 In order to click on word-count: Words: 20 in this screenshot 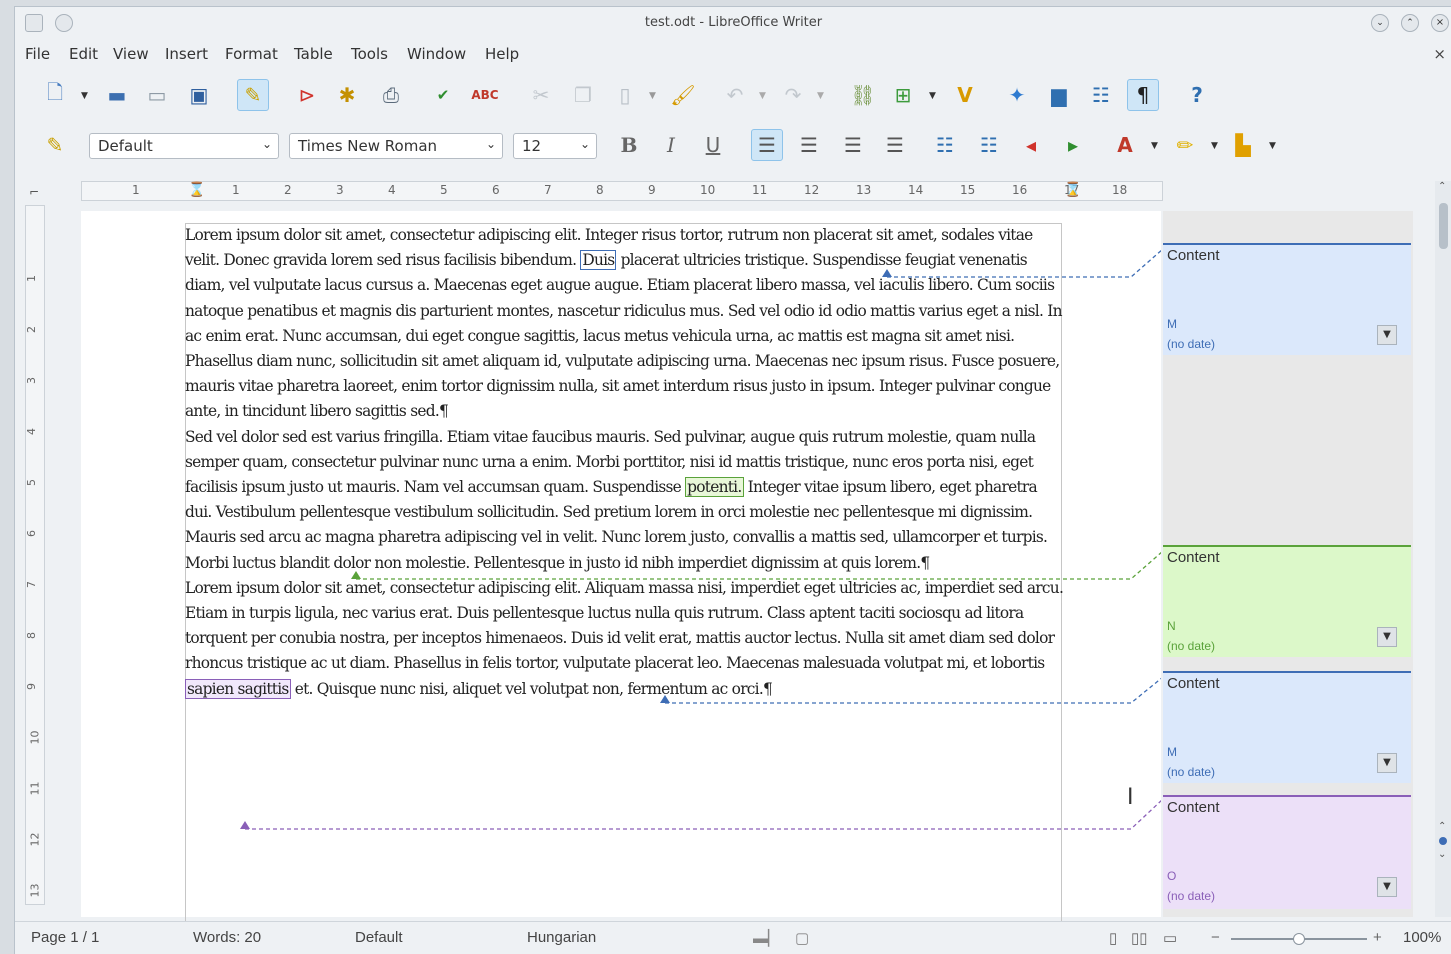, I will do `click(227, 937)`.